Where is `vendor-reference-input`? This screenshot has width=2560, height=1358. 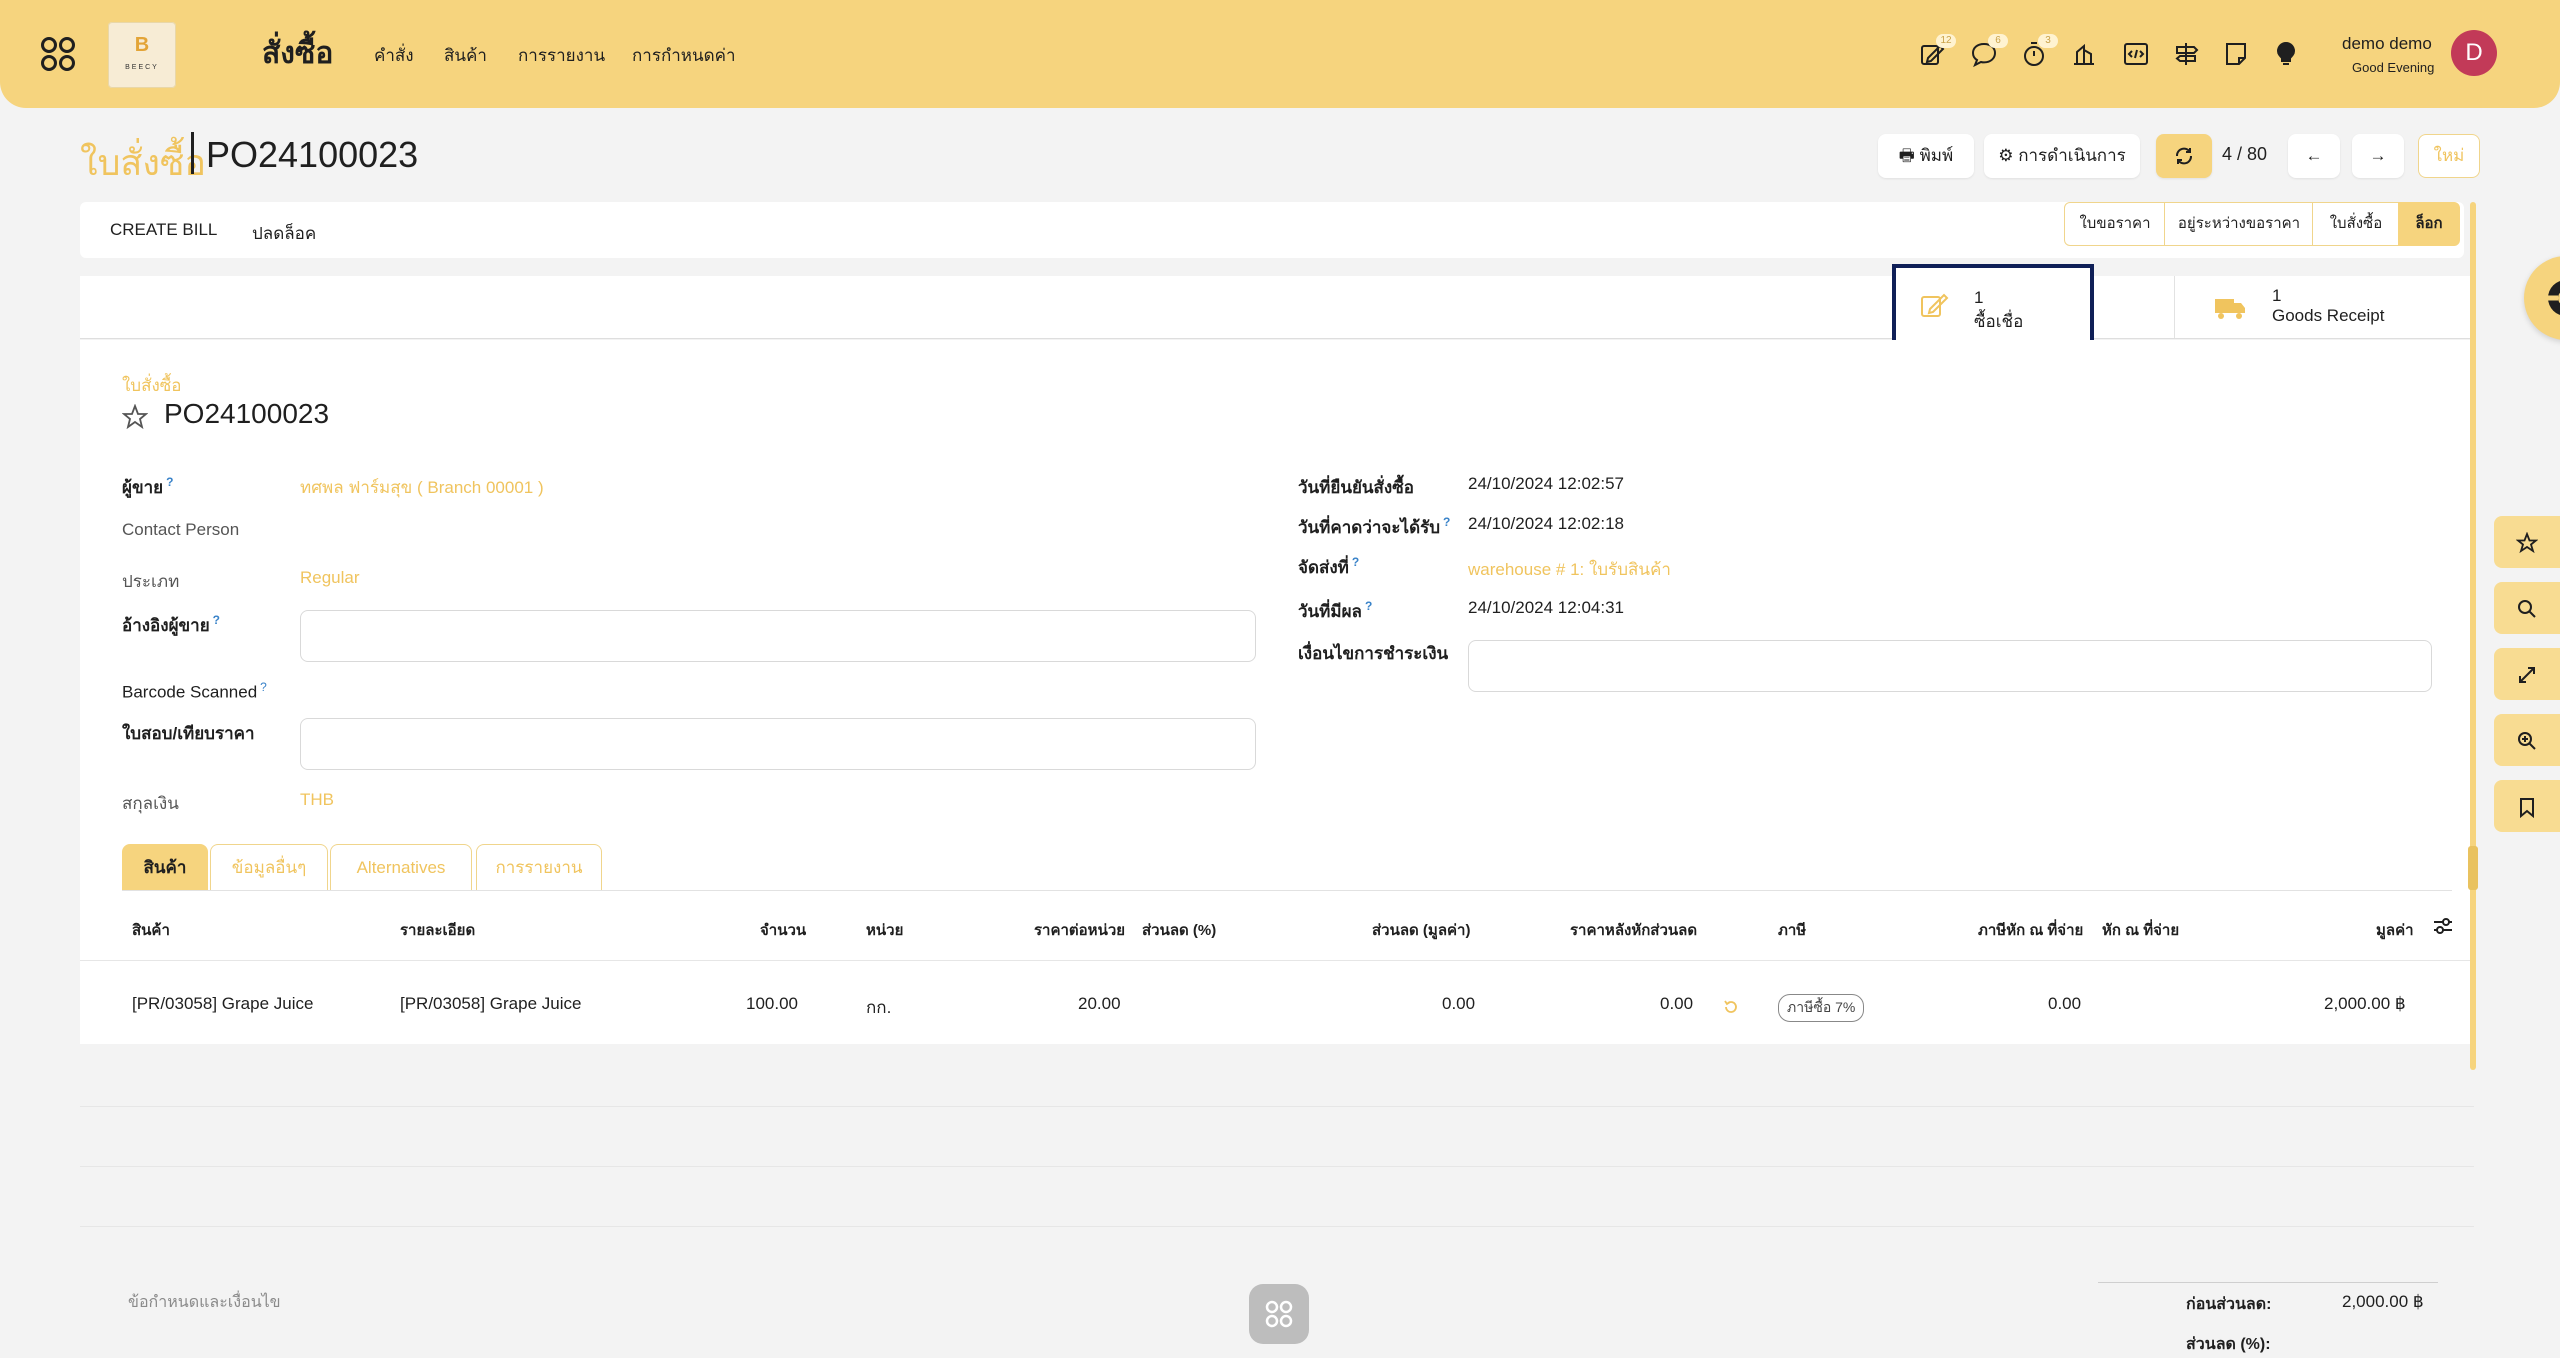
vendor-reference-input is located at coordinates (778, 636).